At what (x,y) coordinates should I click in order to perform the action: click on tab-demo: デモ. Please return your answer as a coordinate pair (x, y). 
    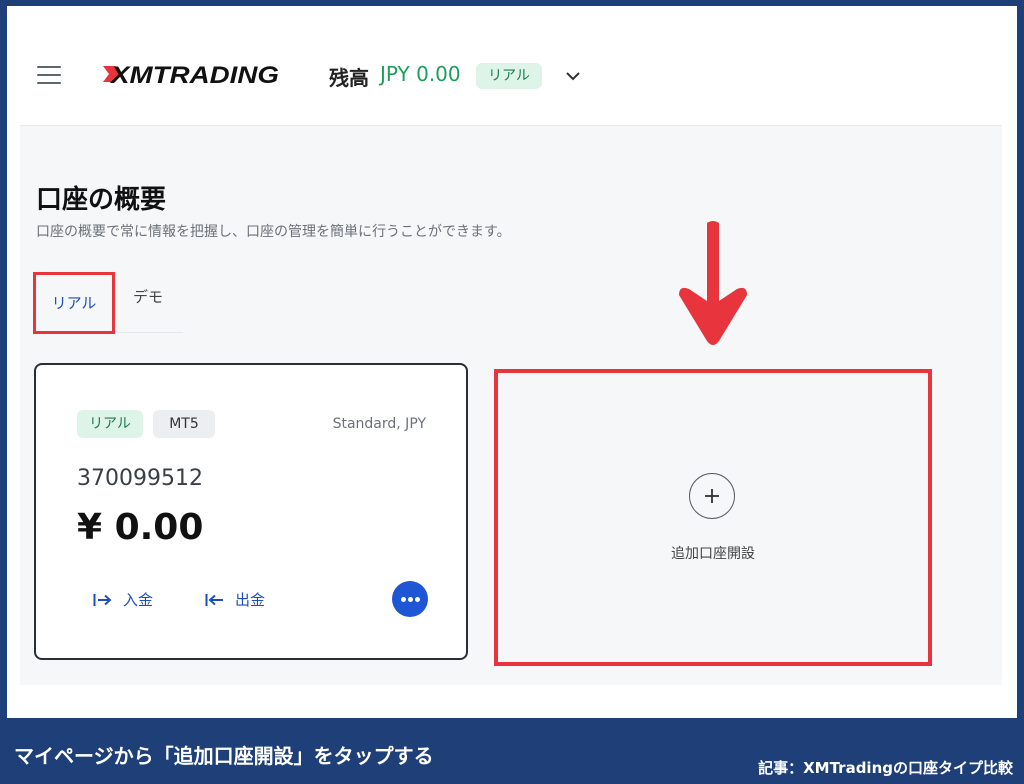
    Looking at the image, I should click on (148, 296).